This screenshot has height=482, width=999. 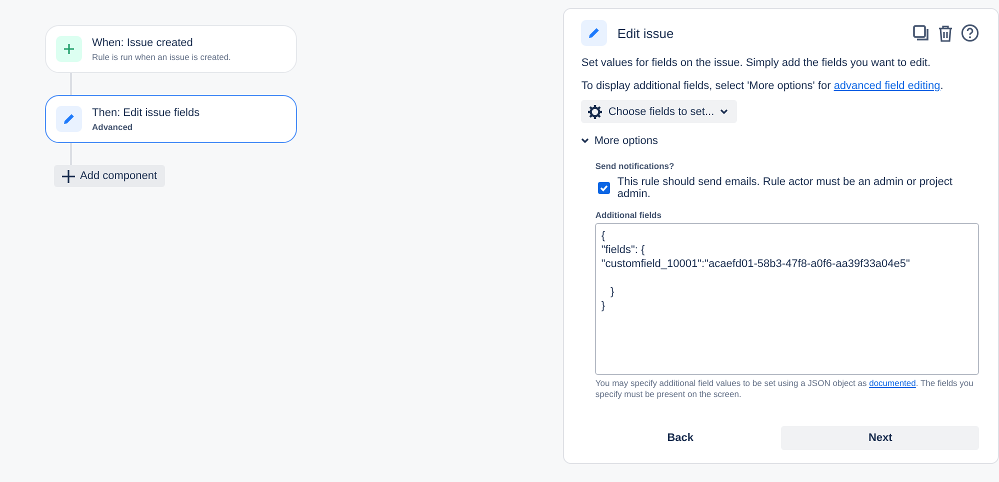 What do you see at coordinates (921, 33) in the screenshot?
I see `copy-icon` at bounding box center [921, 33].